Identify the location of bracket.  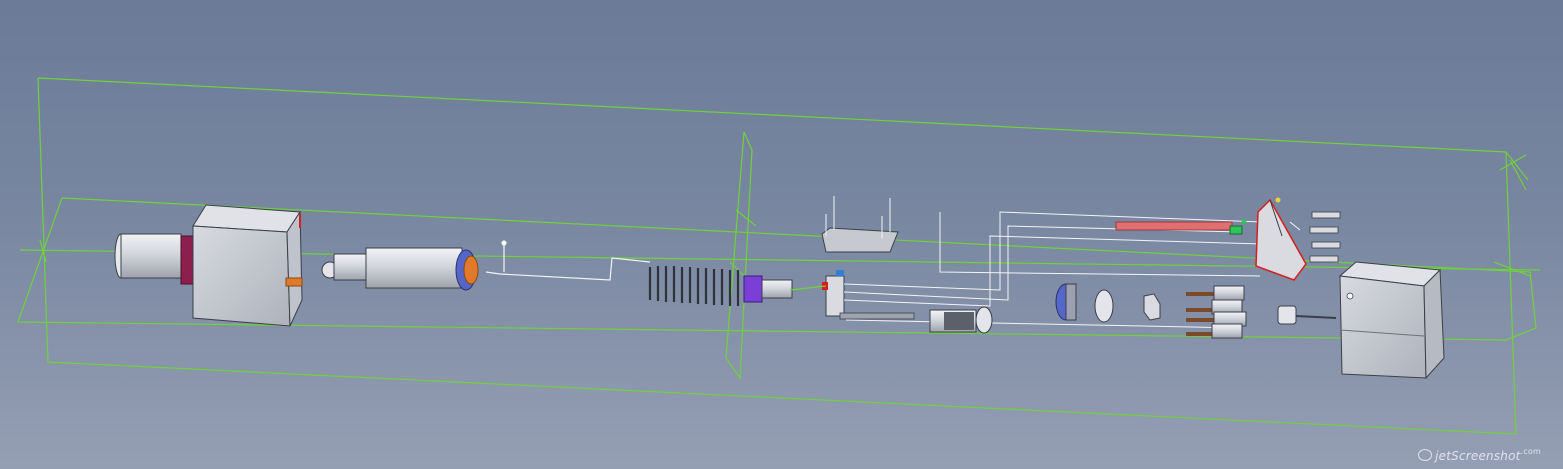
(844, 256).